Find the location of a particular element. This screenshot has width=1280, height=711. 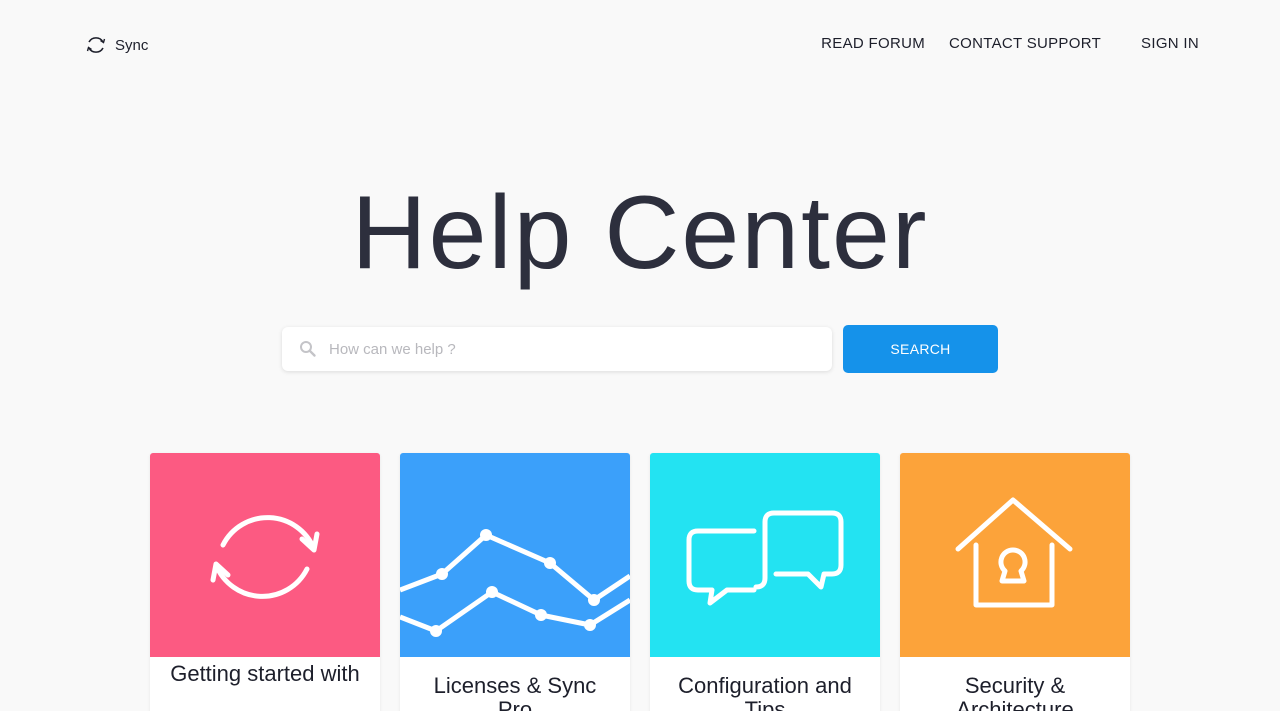

logo-link: Sync is located at coordinates (116, 45).